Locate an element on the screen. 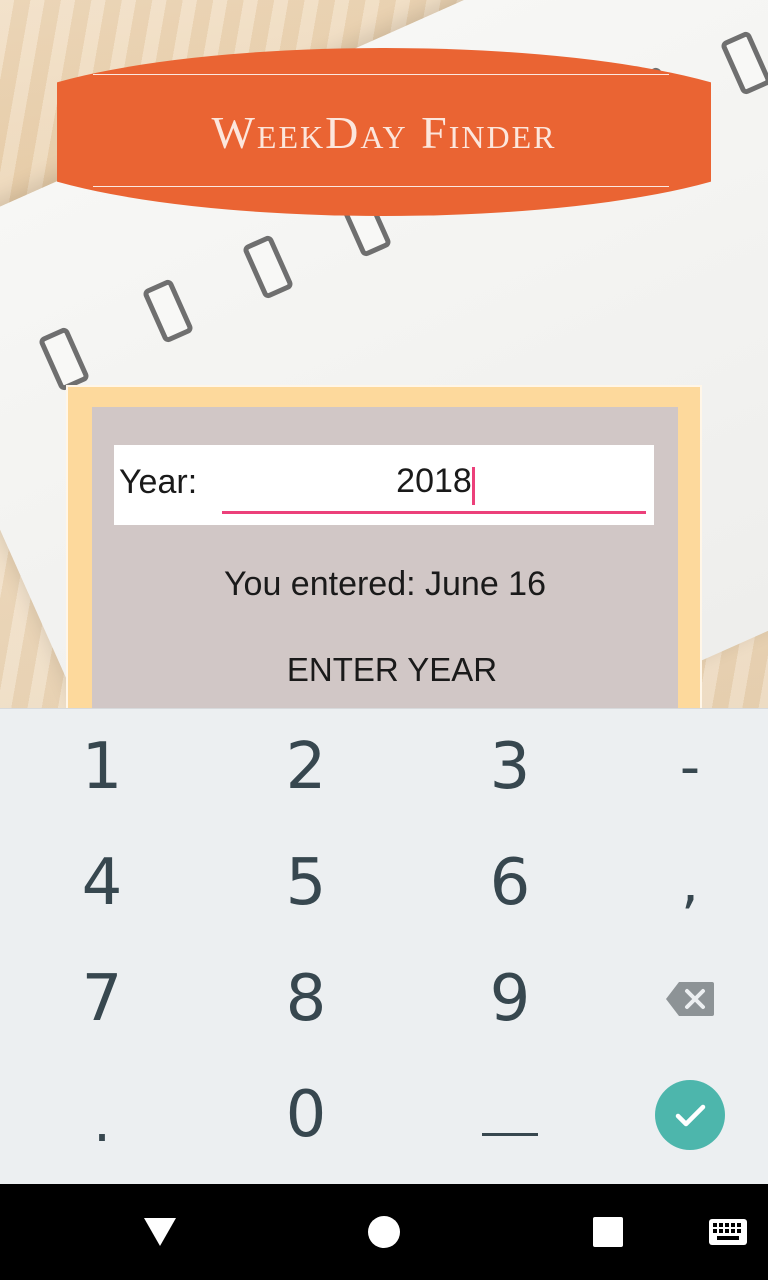 This screenshot has height=1280, width=768. key-7: 7 is located at coordinates (102, 999).